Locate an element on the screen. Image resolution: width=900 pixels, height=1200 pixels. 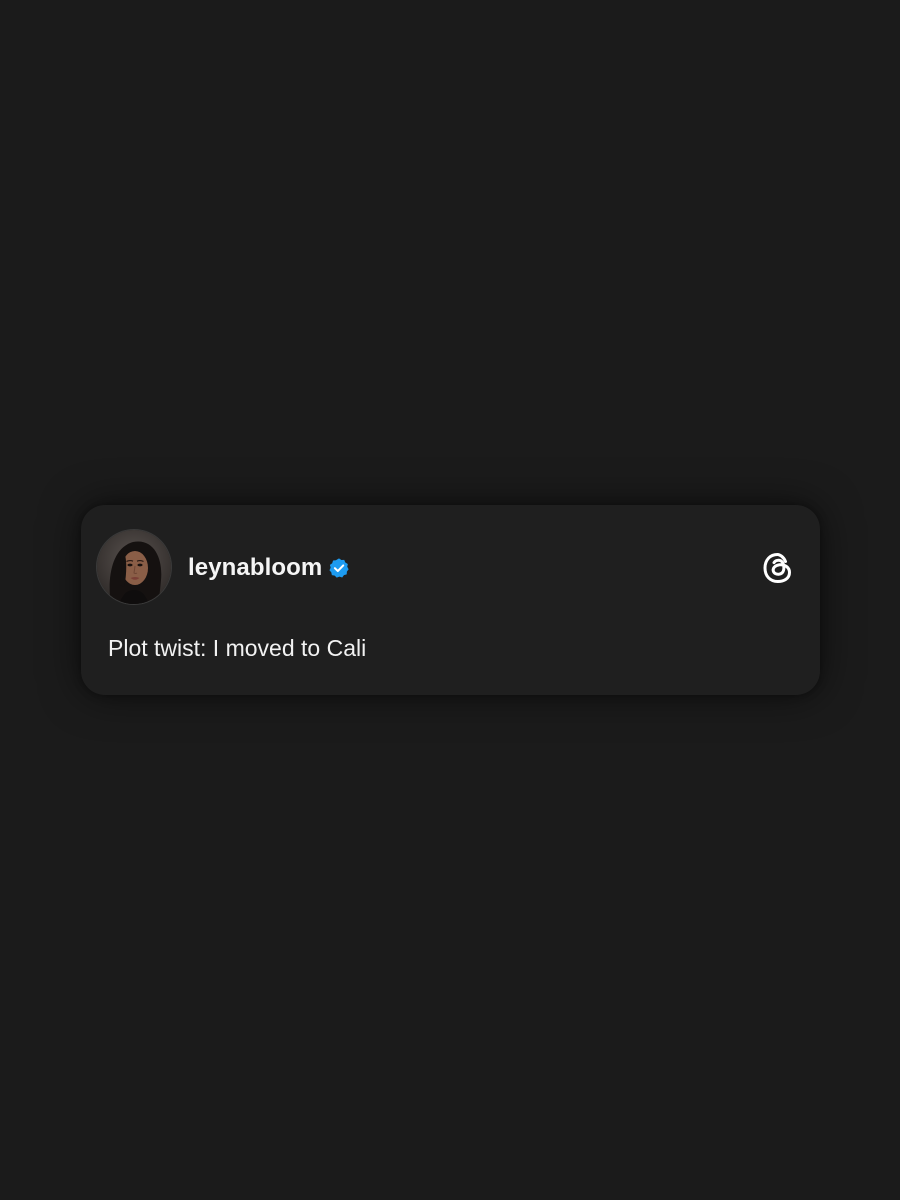
threads-logo-icon is located at coordinates (778, 568).